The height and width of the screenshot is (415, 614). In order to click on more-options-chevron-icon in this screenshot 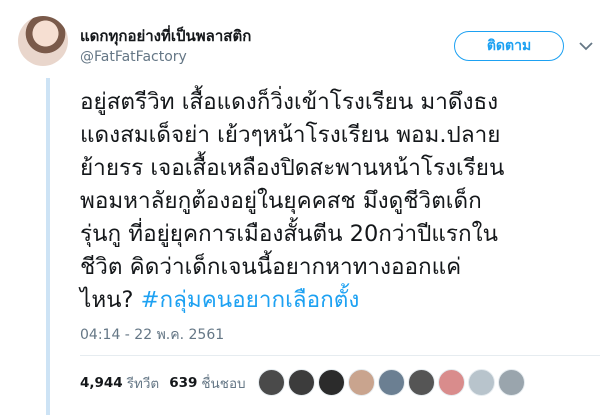, I will do `click(586, 46)`.